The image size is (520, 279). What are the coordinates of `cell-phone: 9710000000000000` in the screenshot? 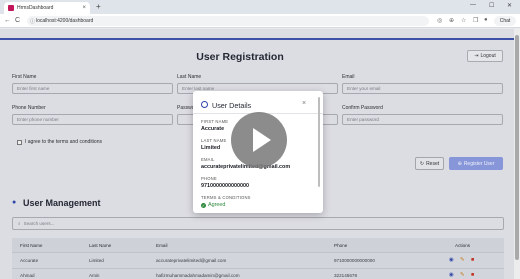 It's located at (354, 260).